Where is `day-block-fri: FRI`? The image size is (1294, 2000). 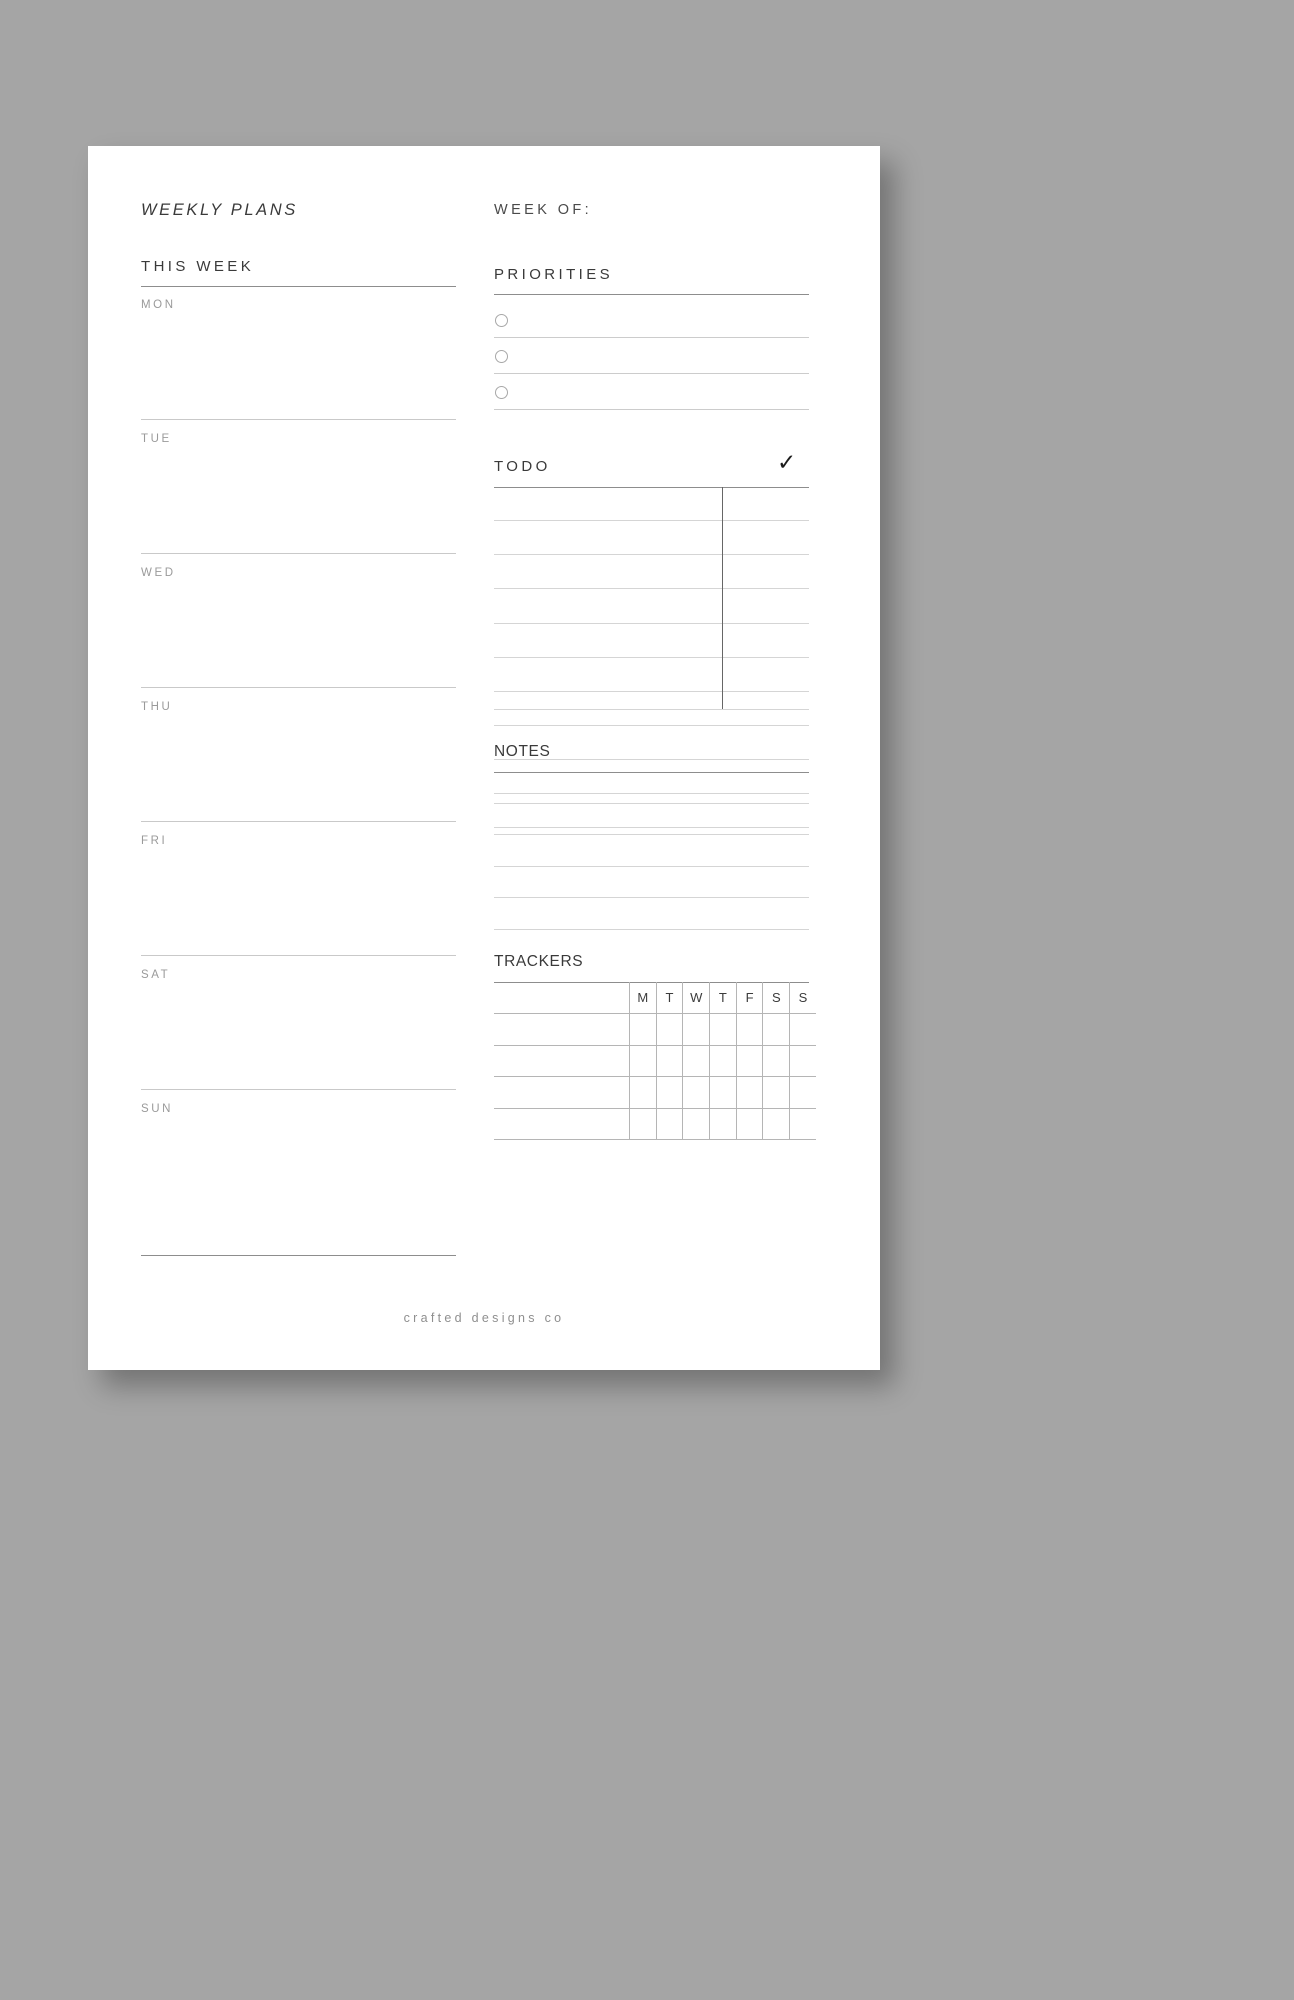 day-block-fri: FRI is located at coordinates (298, 895).